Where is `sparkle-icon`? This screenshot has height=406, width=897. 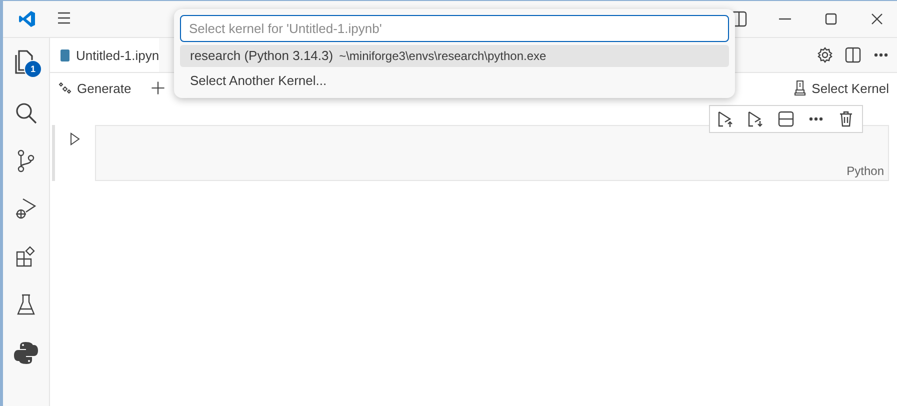
sparkle-icon is located at coordinates (65, 88).